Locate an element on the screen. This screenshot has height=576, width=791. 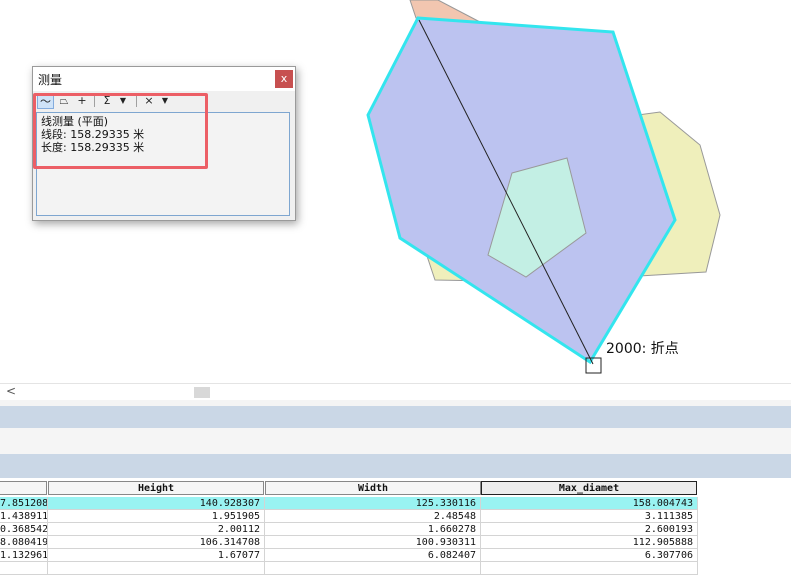
table-row: 0.368542 2.00112 1.660278 2.600193 is located at coordinates (349, 529).